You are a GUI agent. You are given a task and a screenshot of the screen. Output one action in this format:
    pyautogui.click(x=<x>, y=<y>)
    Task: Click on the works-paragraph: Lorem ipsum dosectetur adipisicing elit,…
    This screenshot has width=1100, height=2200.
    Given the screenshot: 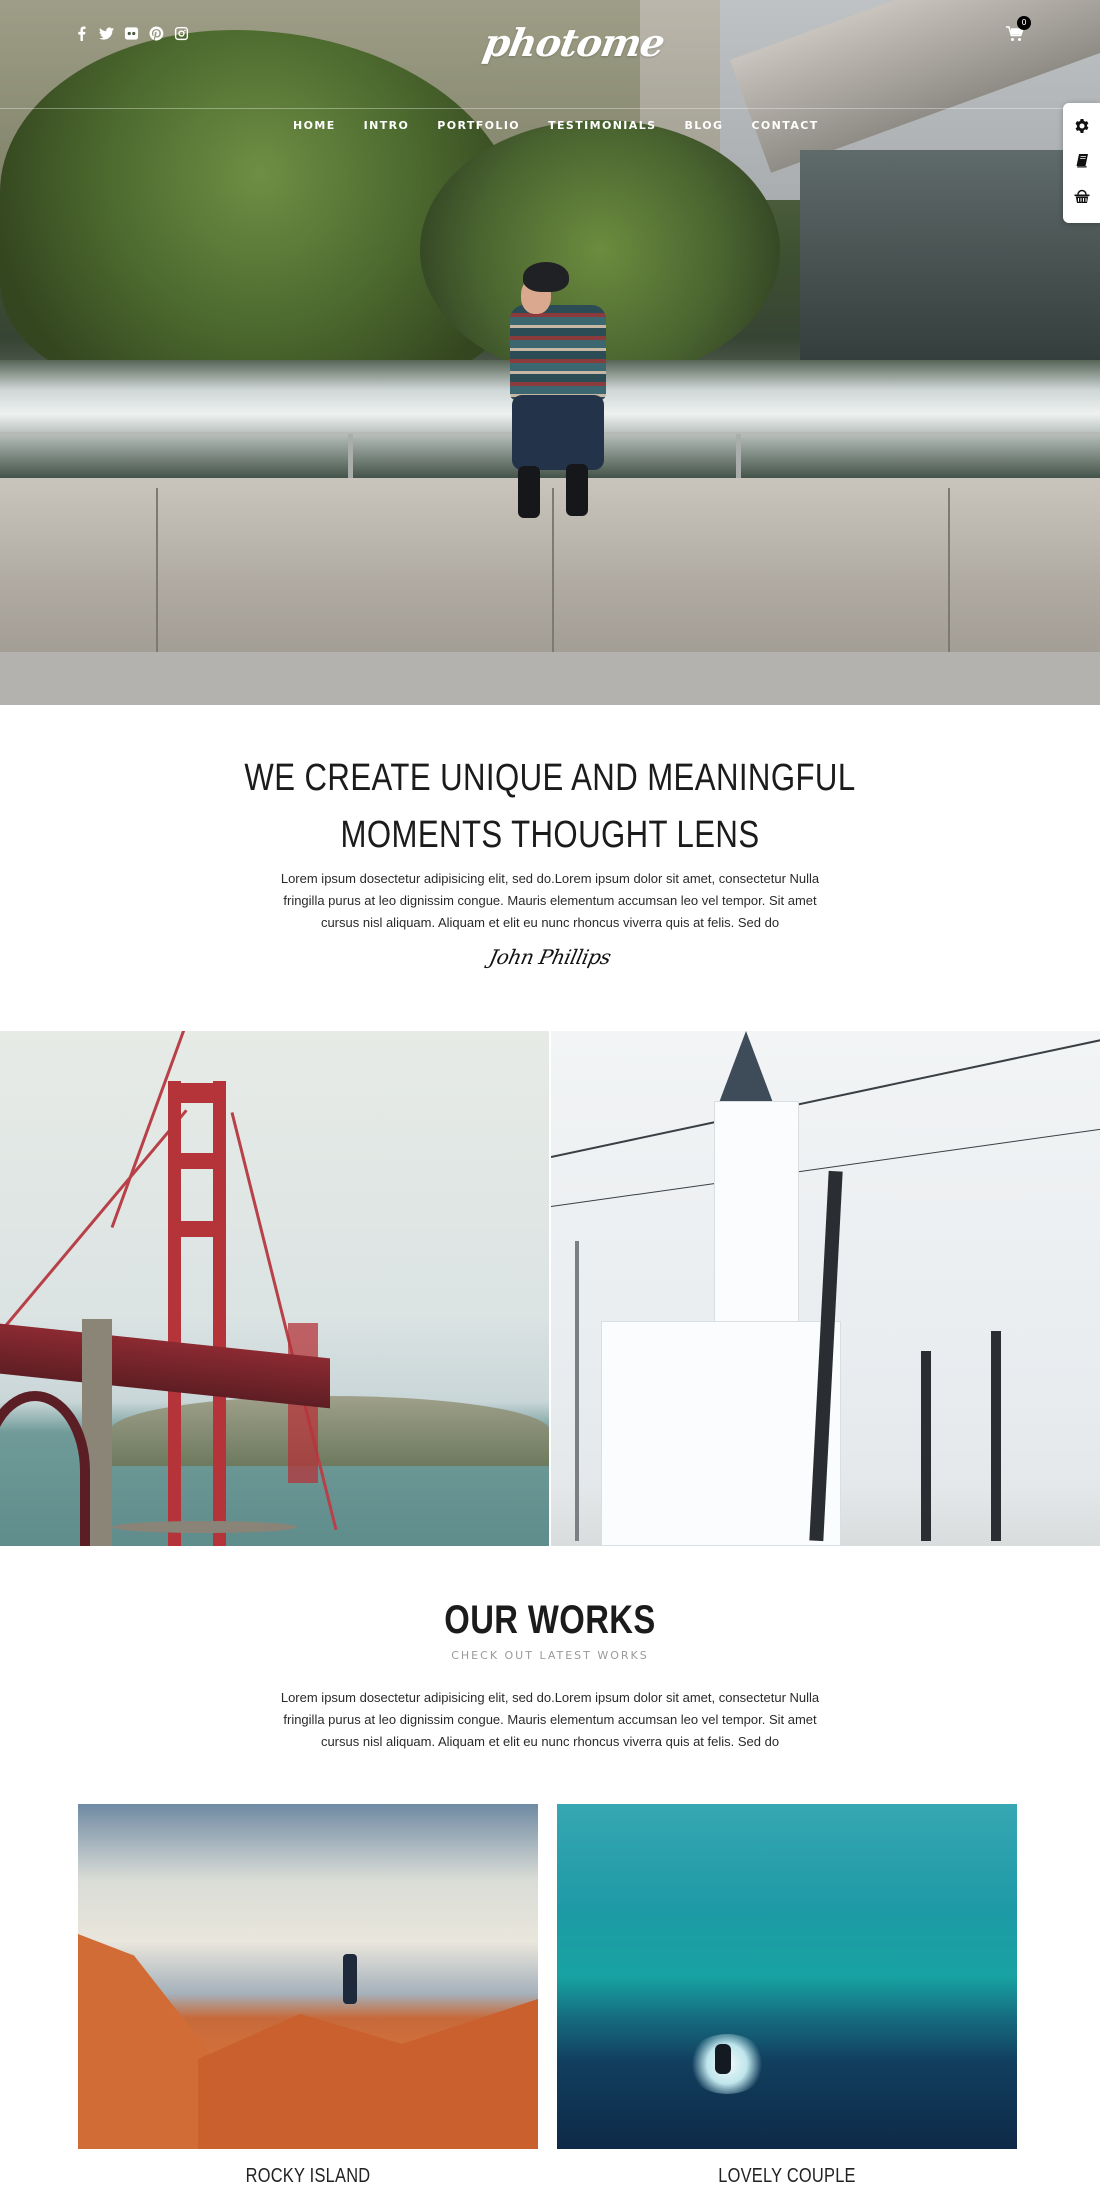 What is the action you would take?
    pyautogui.click(x=550, y=1720)
    